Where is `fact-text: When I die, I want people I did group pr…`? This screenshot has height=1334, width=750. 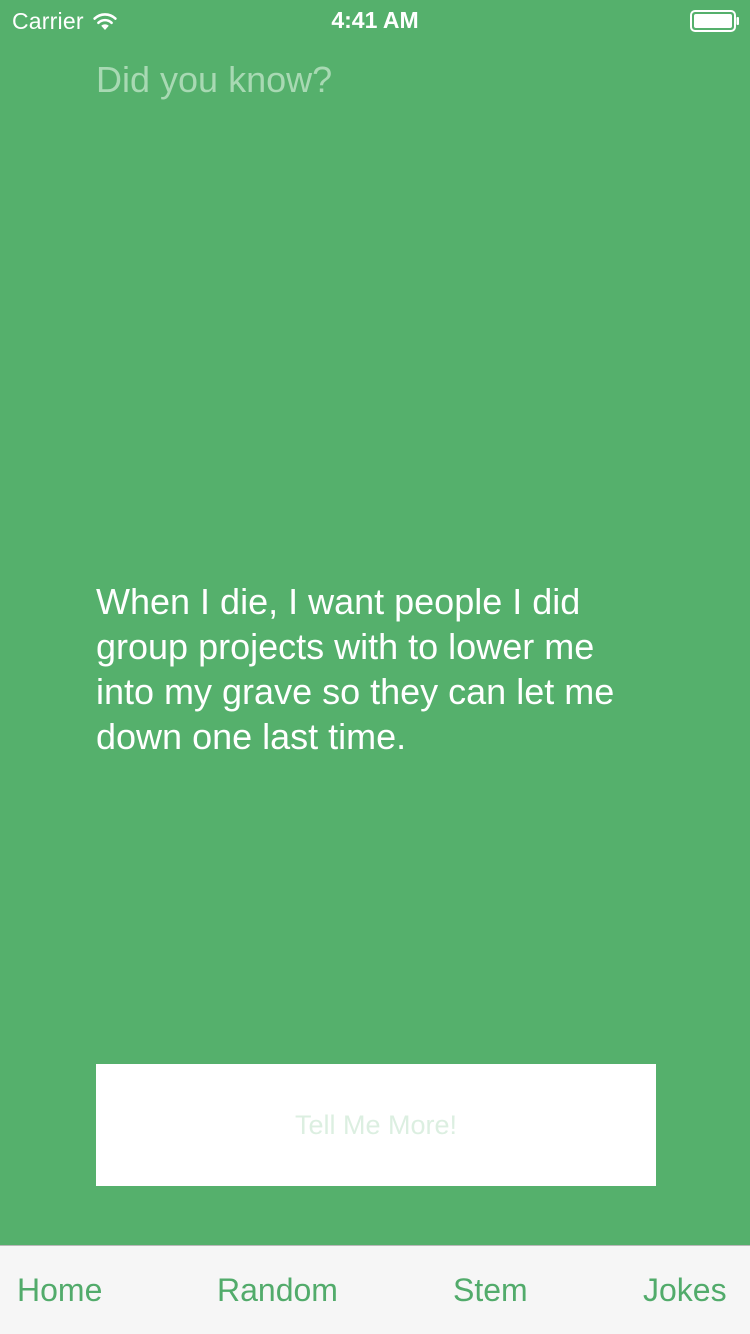 fact-text: When I die, I want people I did group pr… is located at coordinates (355, 669).